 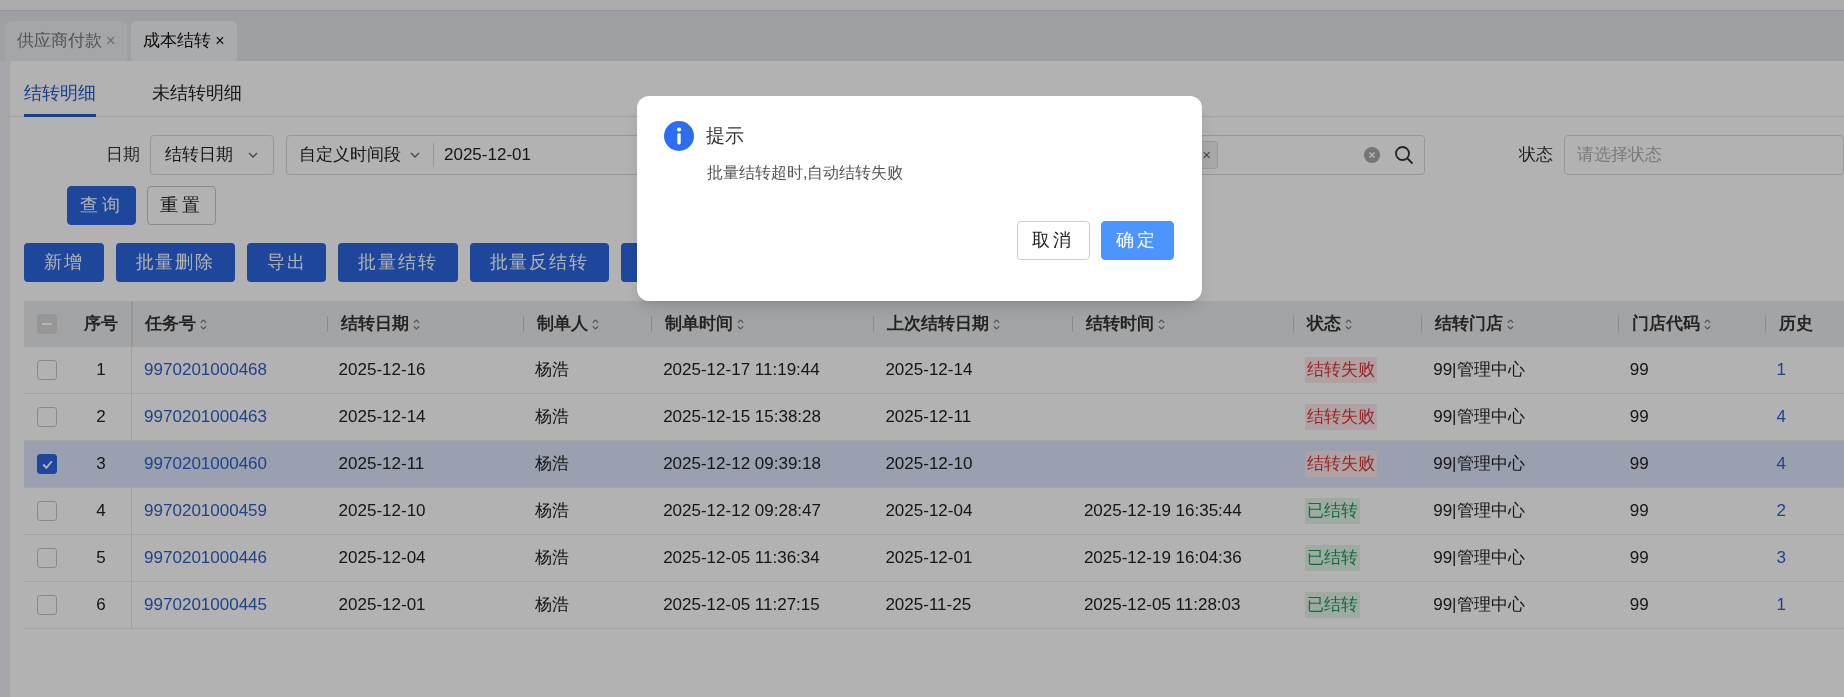 I want to click on table-cell-text: 2025-11-25, so click(x=928, y=605).